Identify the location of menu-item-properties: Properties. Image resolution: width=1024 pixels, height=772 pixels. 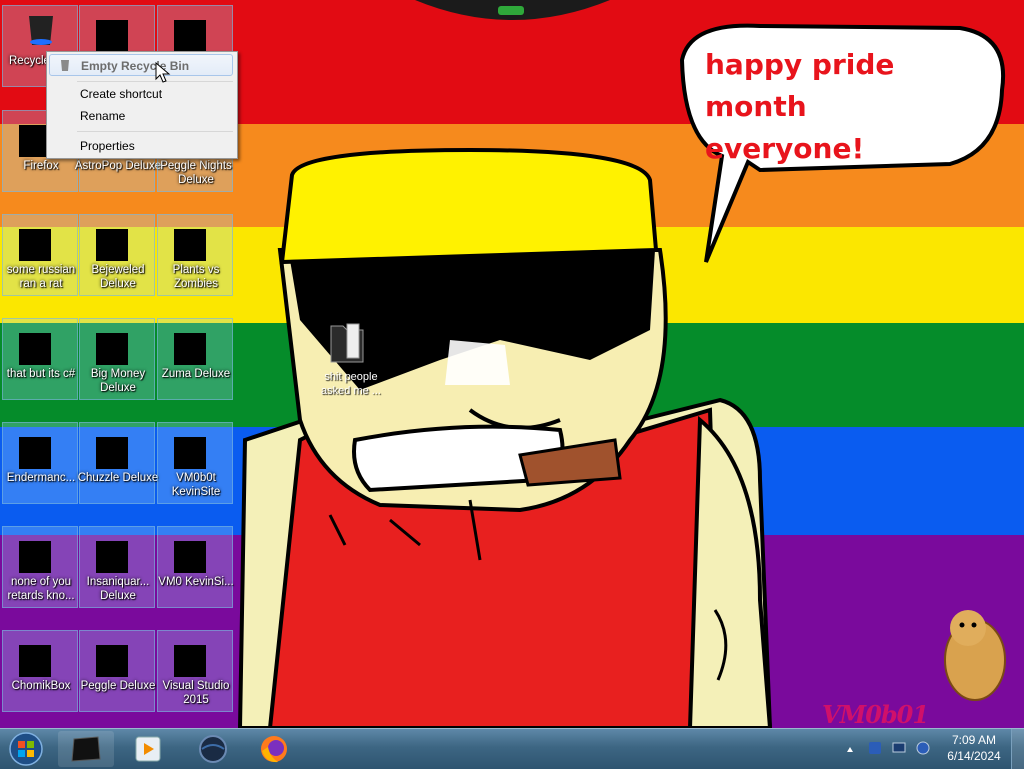
(141, 146).